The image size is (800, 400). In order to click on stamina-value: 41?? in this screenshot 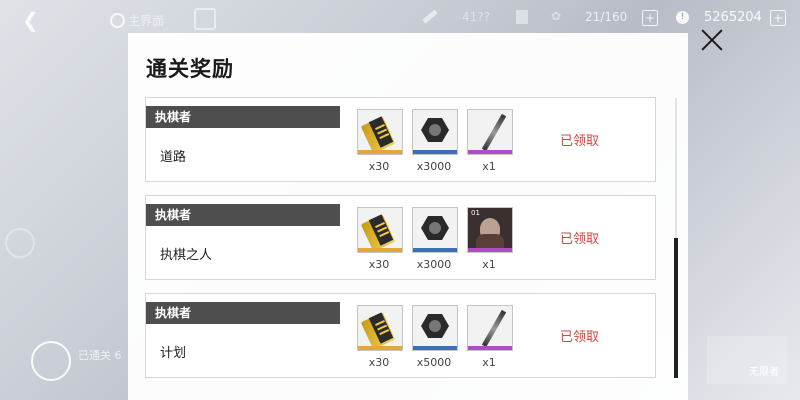, I will do `click(476, 17)`.